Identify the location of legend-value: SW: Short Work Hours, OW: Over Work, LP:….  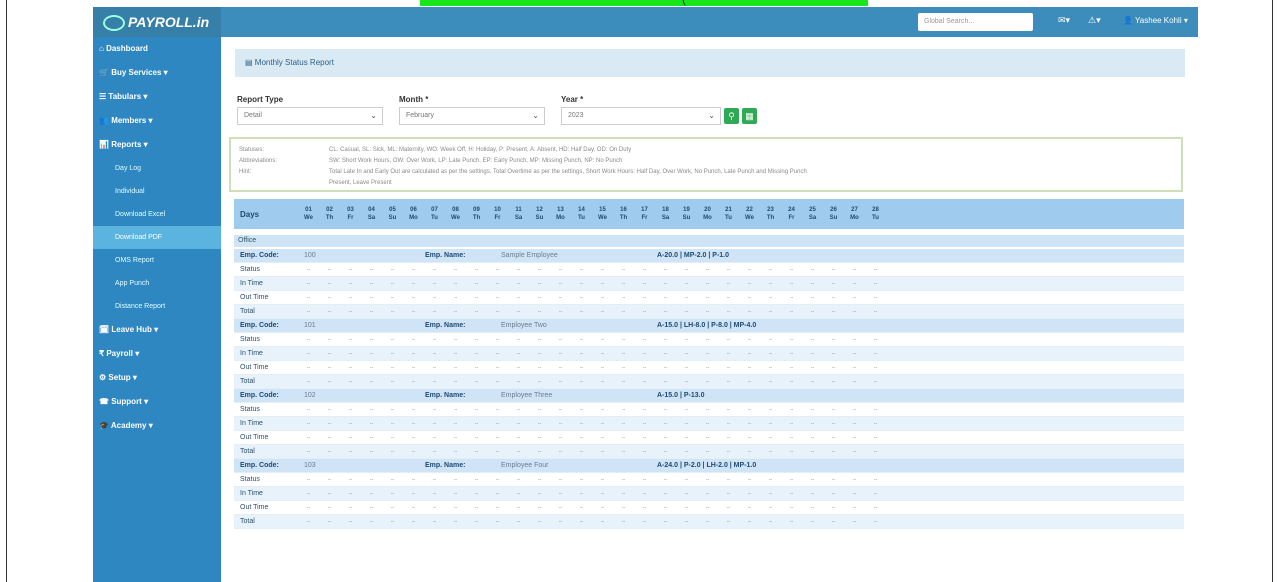
(476, 161).